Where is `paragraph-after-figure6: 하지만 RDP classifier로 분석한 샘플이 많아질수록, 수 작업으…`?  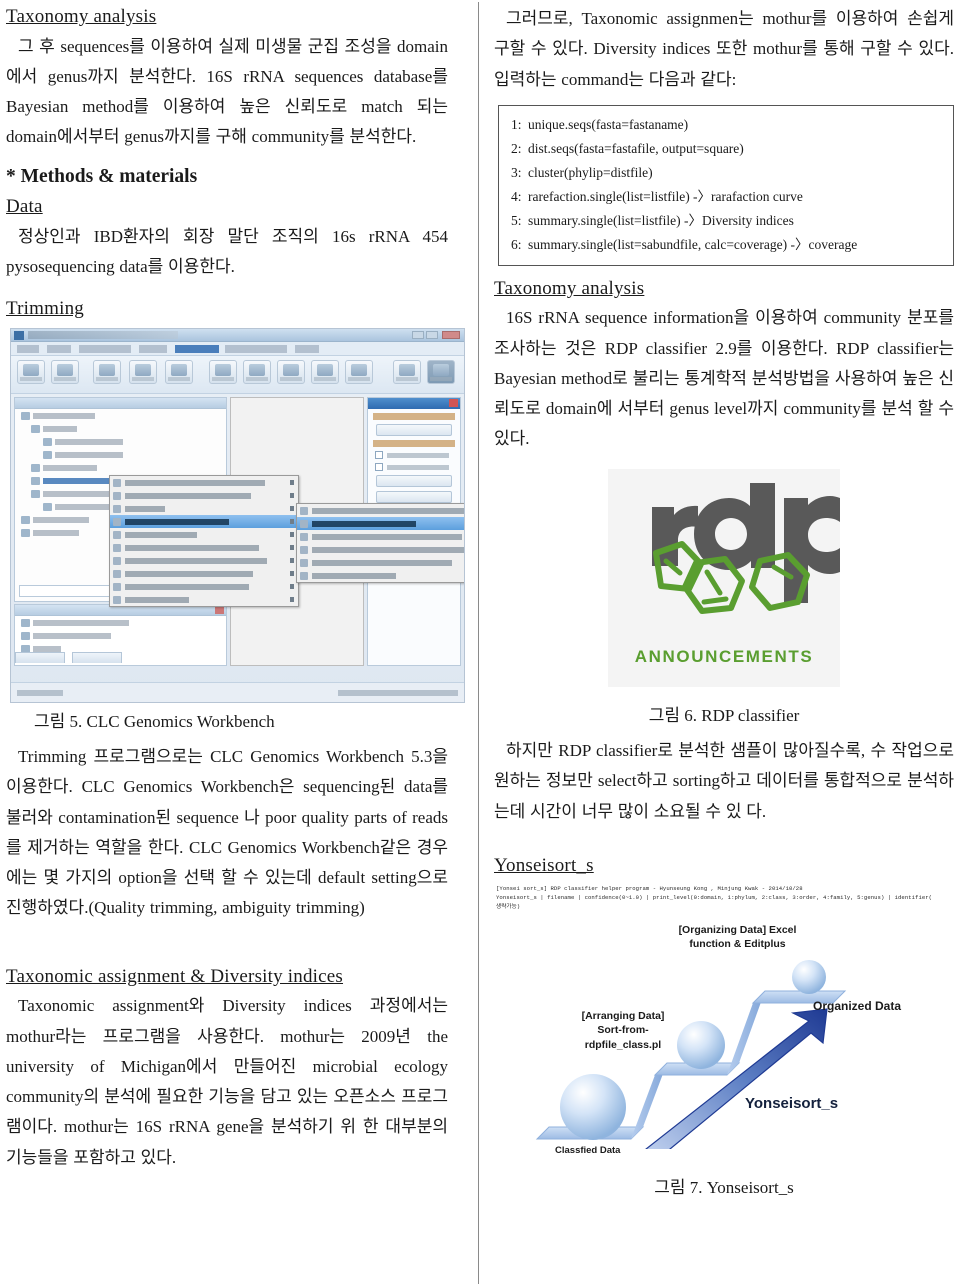
paragraph-after-figure6: 하지만 RDP classifier로 분석한 샘플이 많아질수록, 수 작업으… is located at coordinates (724, 781).